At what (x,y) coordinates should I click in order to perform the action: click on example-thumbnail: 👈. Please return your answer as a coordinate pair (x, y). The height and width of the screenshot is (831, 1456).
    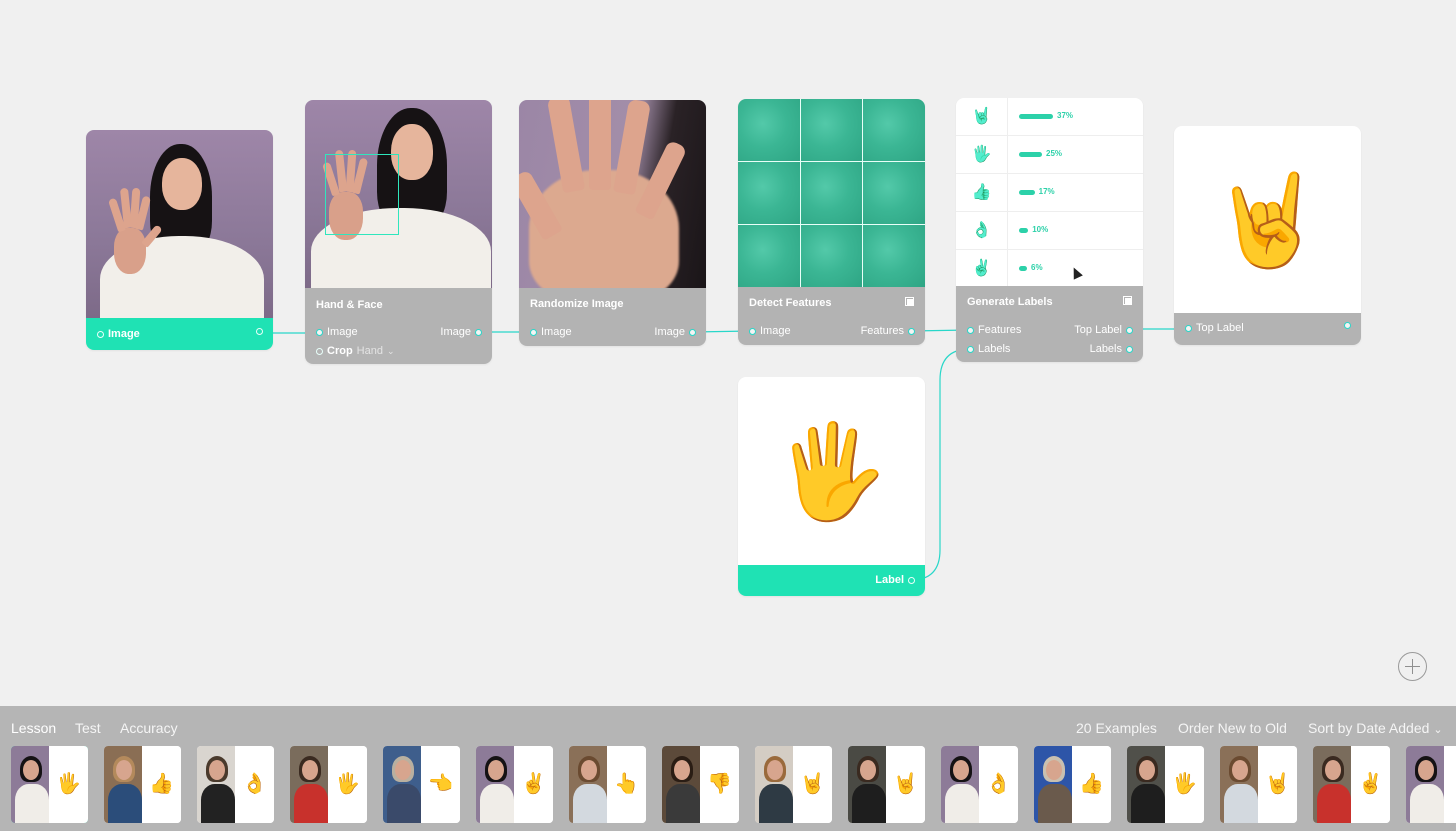
    Looking at the image, I should click on (421, 784).